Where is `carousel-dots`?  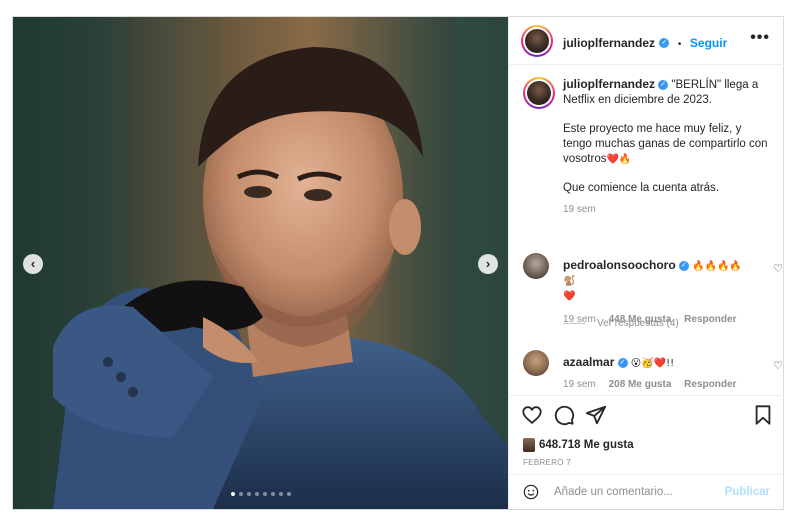 carousel-dots is located at coordinates (260, 494).